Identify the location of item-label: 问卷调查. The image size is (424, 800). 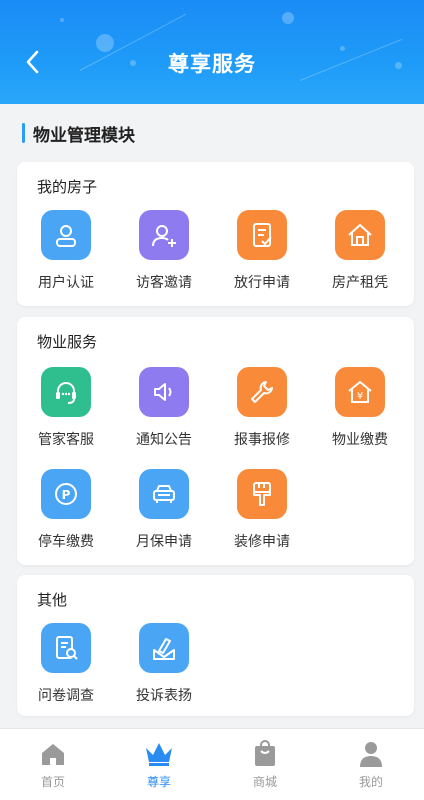
(66, 696).